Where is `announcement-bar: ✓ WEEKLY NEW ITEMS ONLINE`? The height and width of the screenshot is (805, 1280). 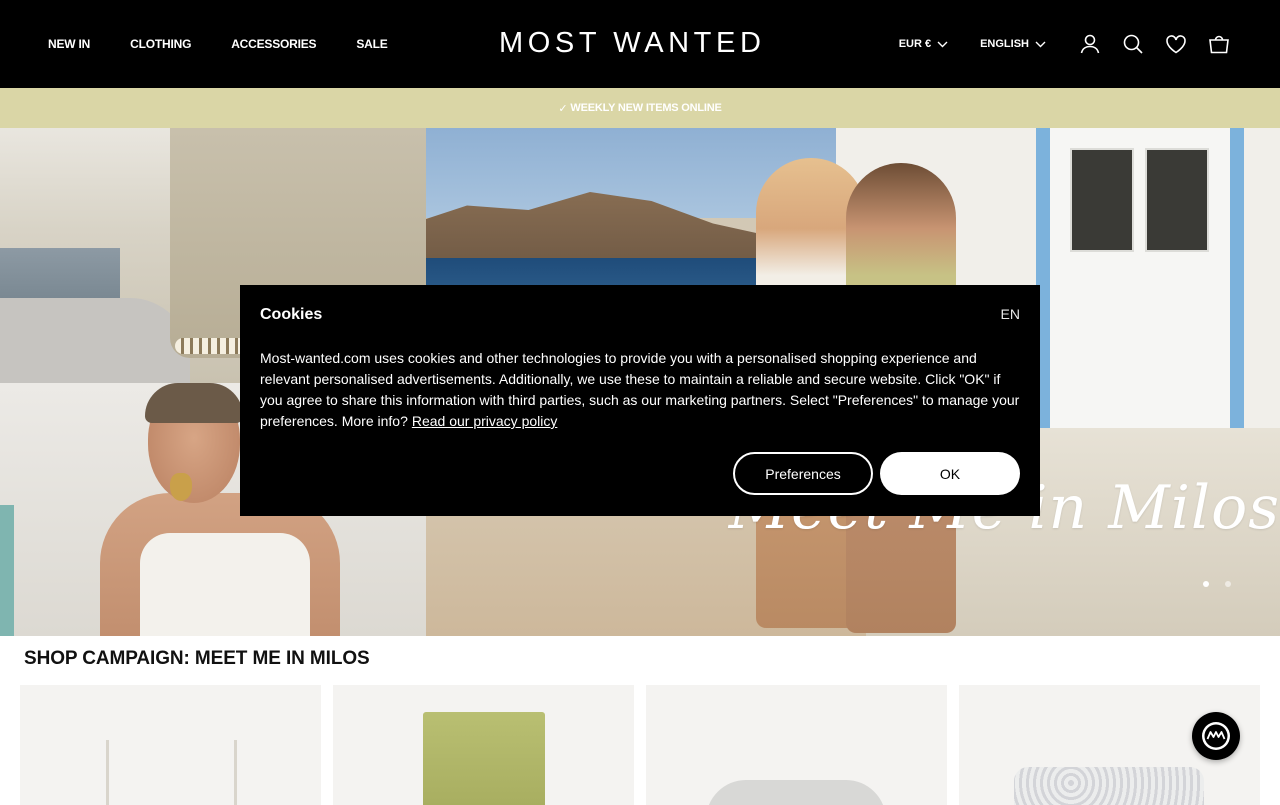 announcement-bar: ✓ WEEKLY NEW ITEMS ONLINE is located at coordinates (640, 108).